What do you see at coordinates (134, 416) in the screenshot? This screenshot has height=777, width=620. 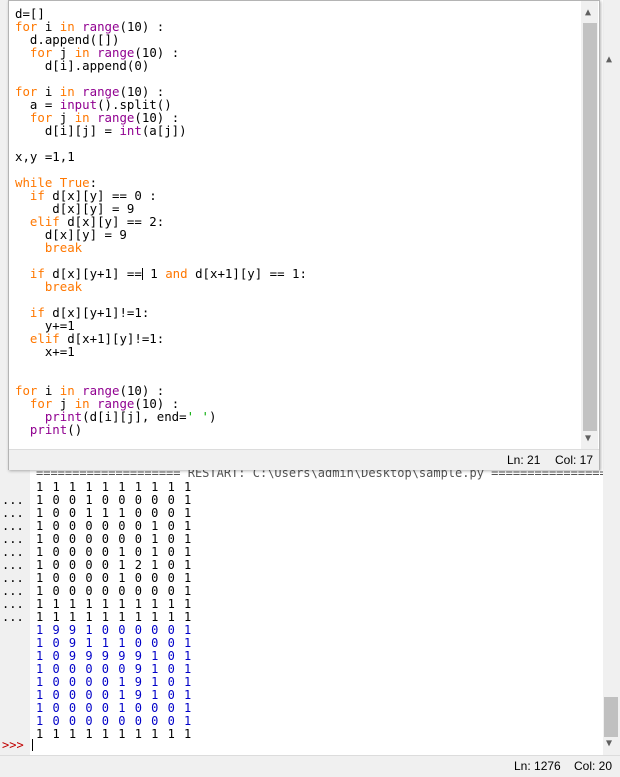 I see `code-token: (d[i][j], end=` at bounding box center [134, 416].